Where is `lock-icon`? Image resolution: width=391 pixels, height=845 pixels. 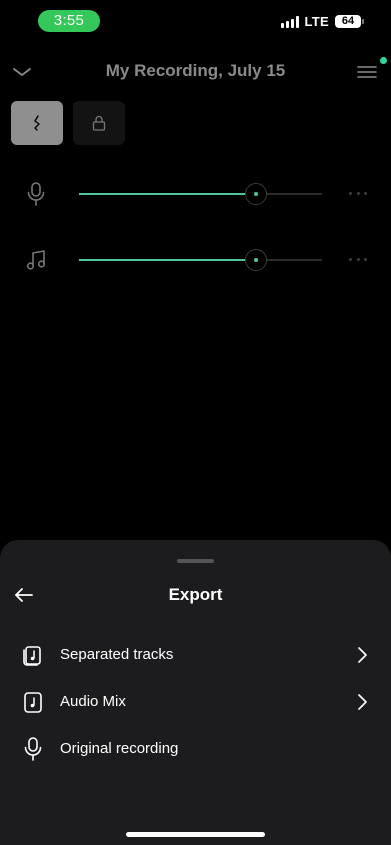
lock-icon is located at coordinates (99, 123).